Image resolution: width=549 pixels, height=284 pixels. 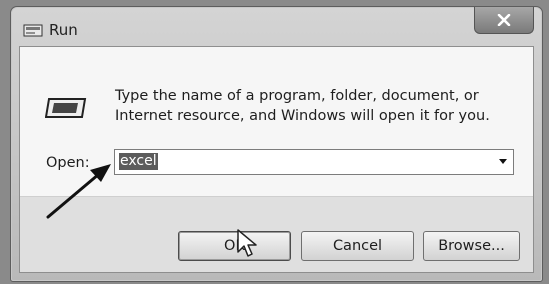 What do you see at coordinates (68, 163) in the screenshot?
I see `open-label: Open:` at bounding box center [68, 163].